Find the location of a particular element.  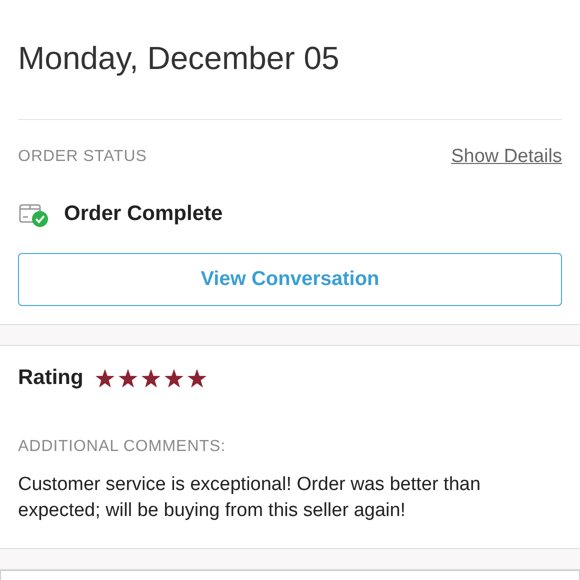

order-status-text: Order Complete is located at coordinates (143, 214).